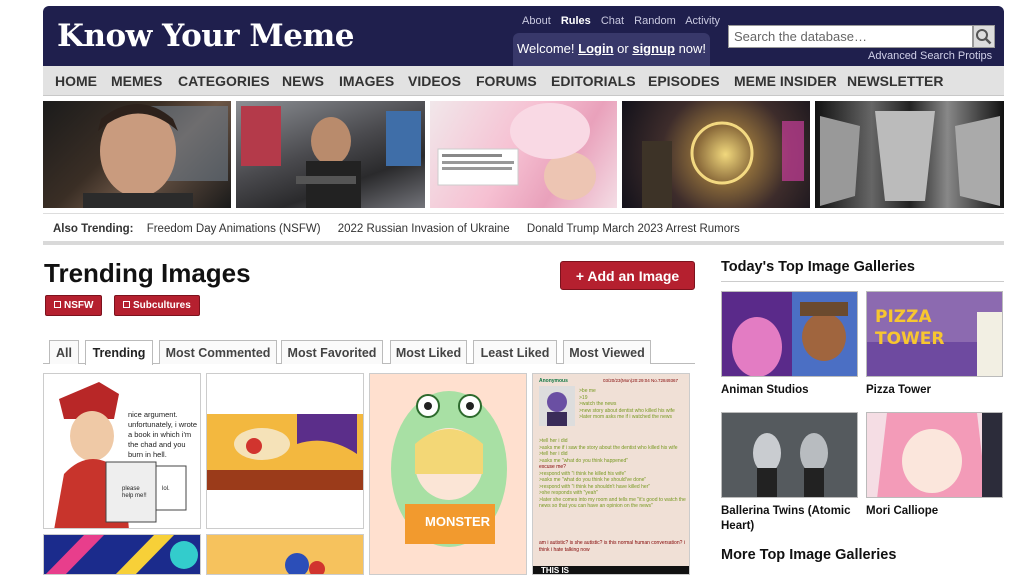 The image size is (1024, 575). I want to click on trending-link: Donald Trump March 2023 Arrest Rumors, so click(633, 229).